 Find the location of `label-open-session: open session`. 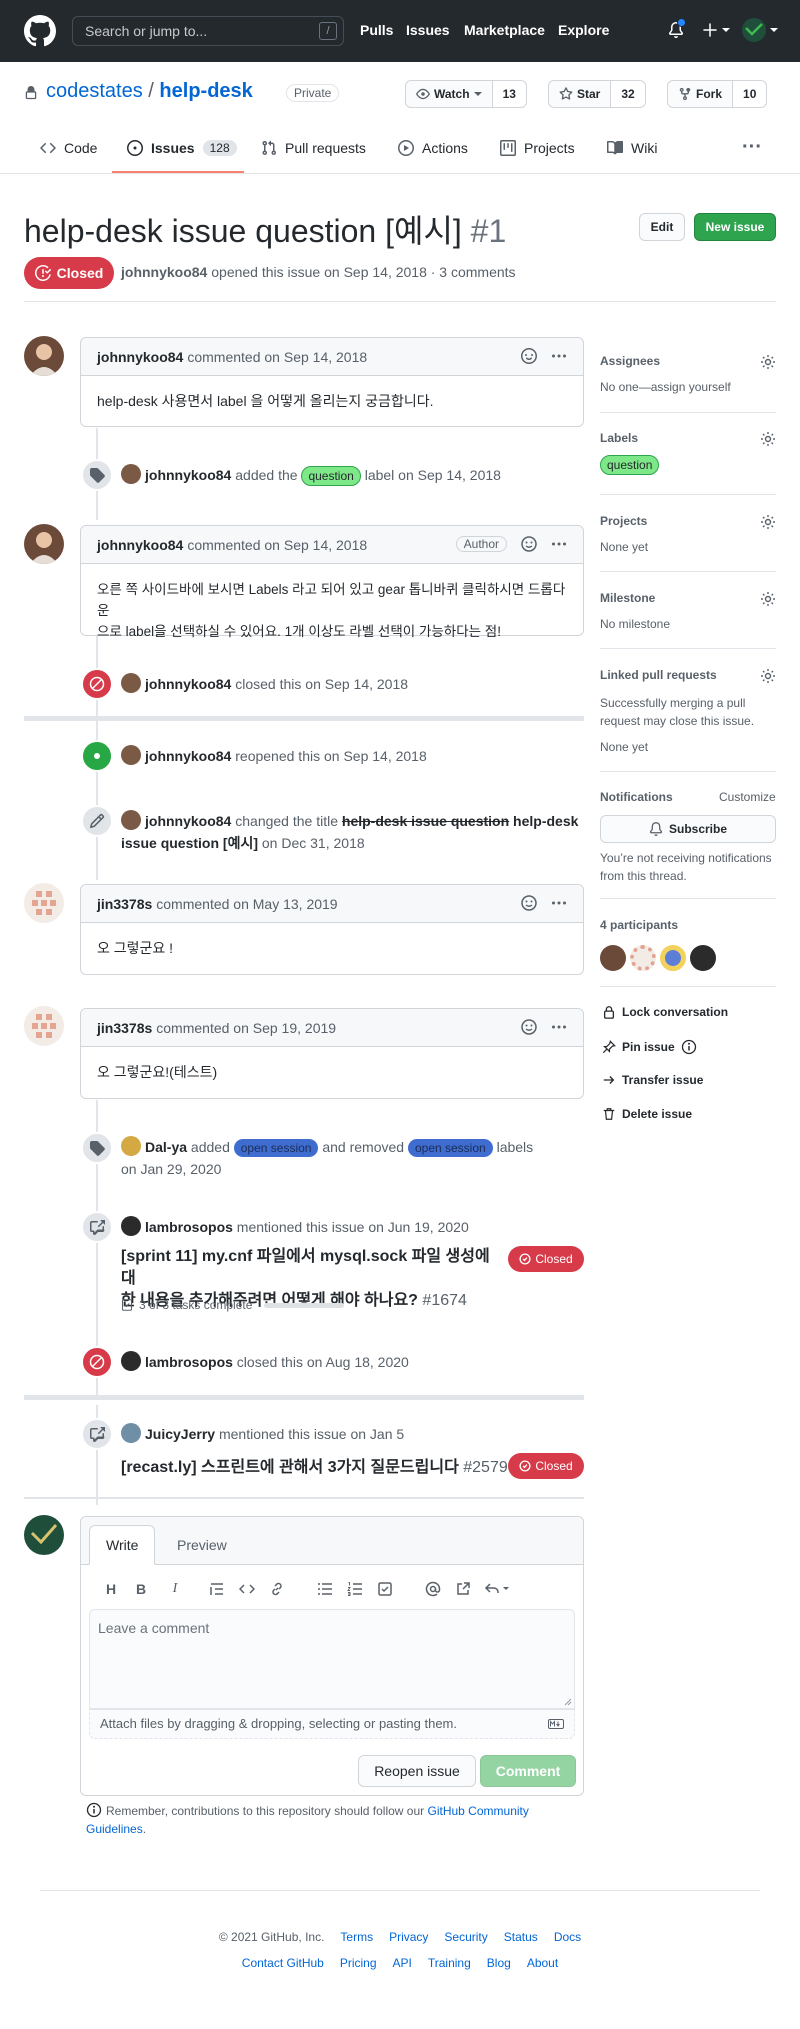

label-open-session: open session is located at coordinates (450, 1148).